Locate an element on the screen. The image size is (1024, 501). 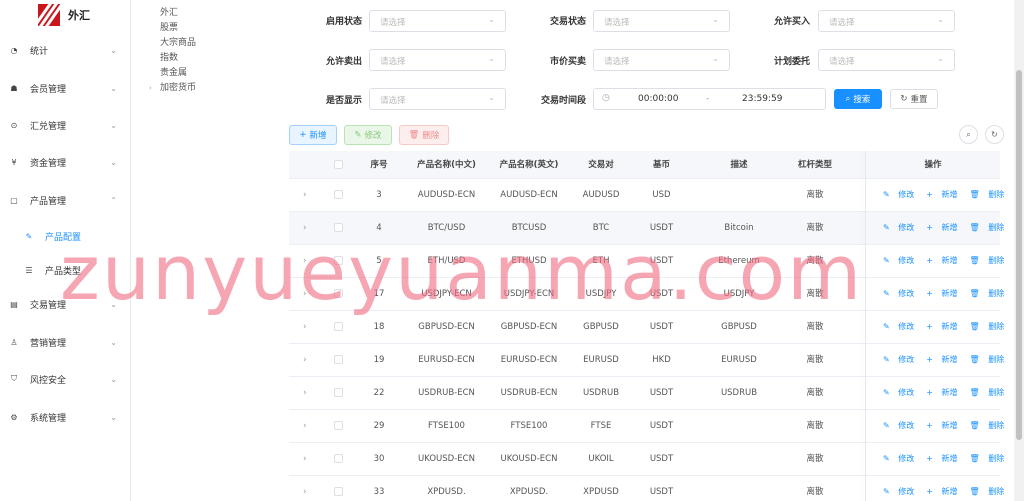
sidebar-item-0: ◔ 统计 ⌄ is located at coordinates (65, 50).